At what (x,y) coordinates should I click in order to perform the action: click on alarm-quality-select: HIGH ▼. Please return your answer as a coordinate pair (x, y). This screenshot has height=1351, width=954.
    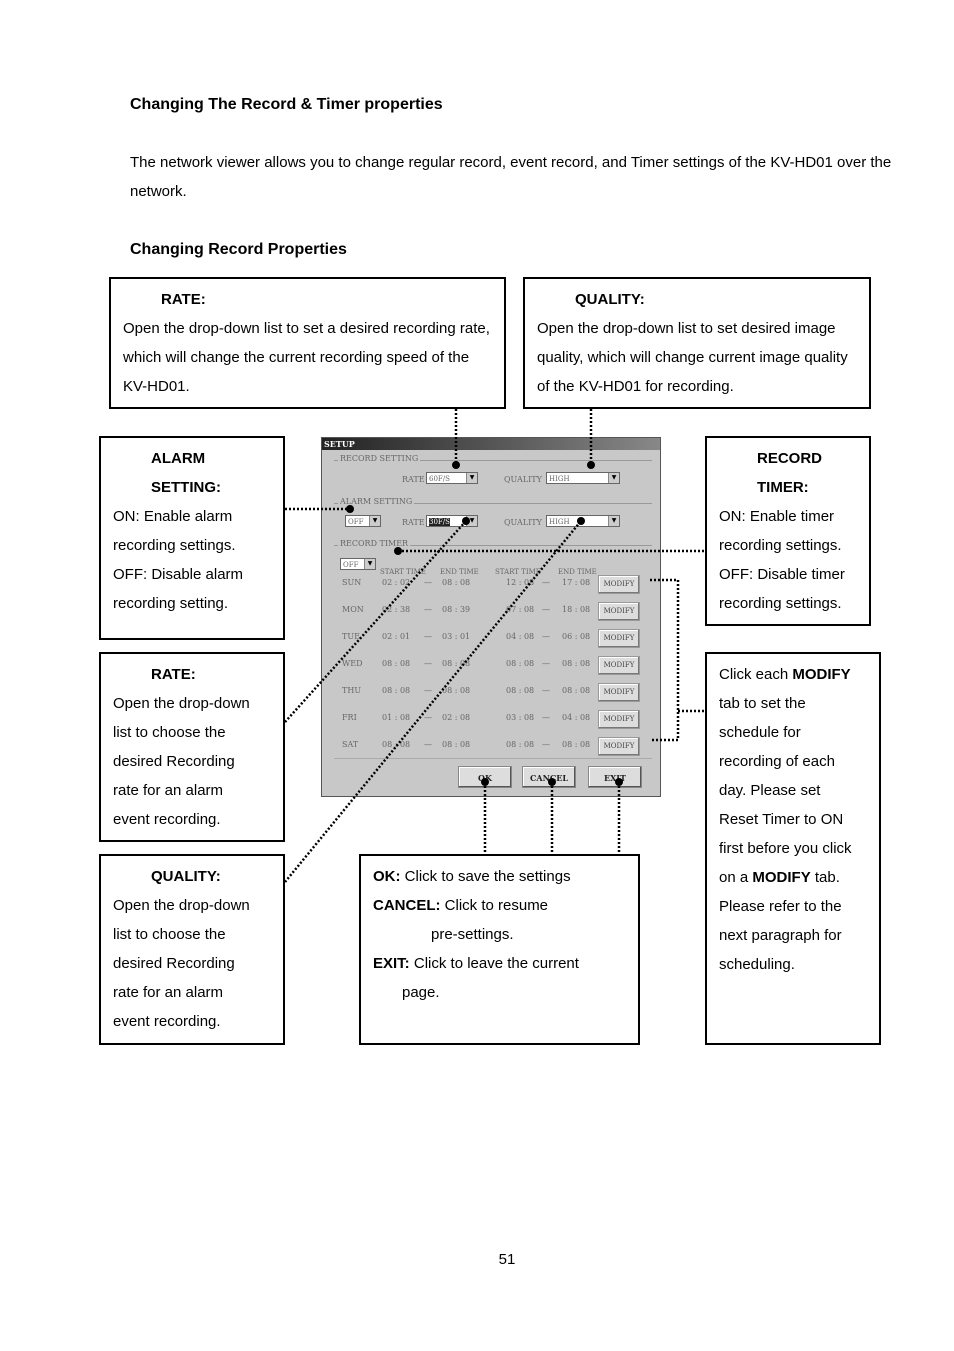
    Looking at the image, I should click on (583, 521).